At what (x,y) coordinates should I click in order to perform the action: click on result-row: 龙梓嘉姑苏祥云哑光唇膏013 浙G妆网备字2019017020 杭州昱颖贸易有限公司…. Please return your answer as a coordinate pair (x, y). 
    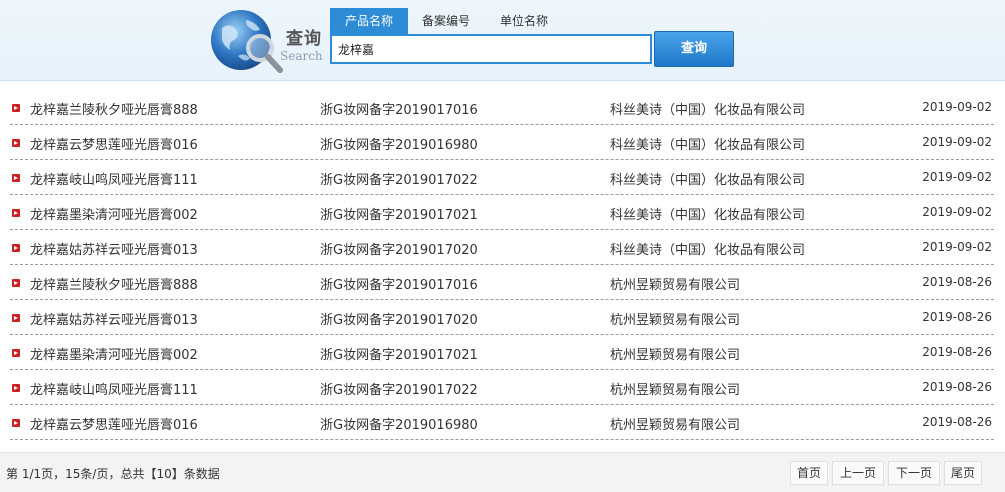
    Looking at the image, I should click on (502, 317).